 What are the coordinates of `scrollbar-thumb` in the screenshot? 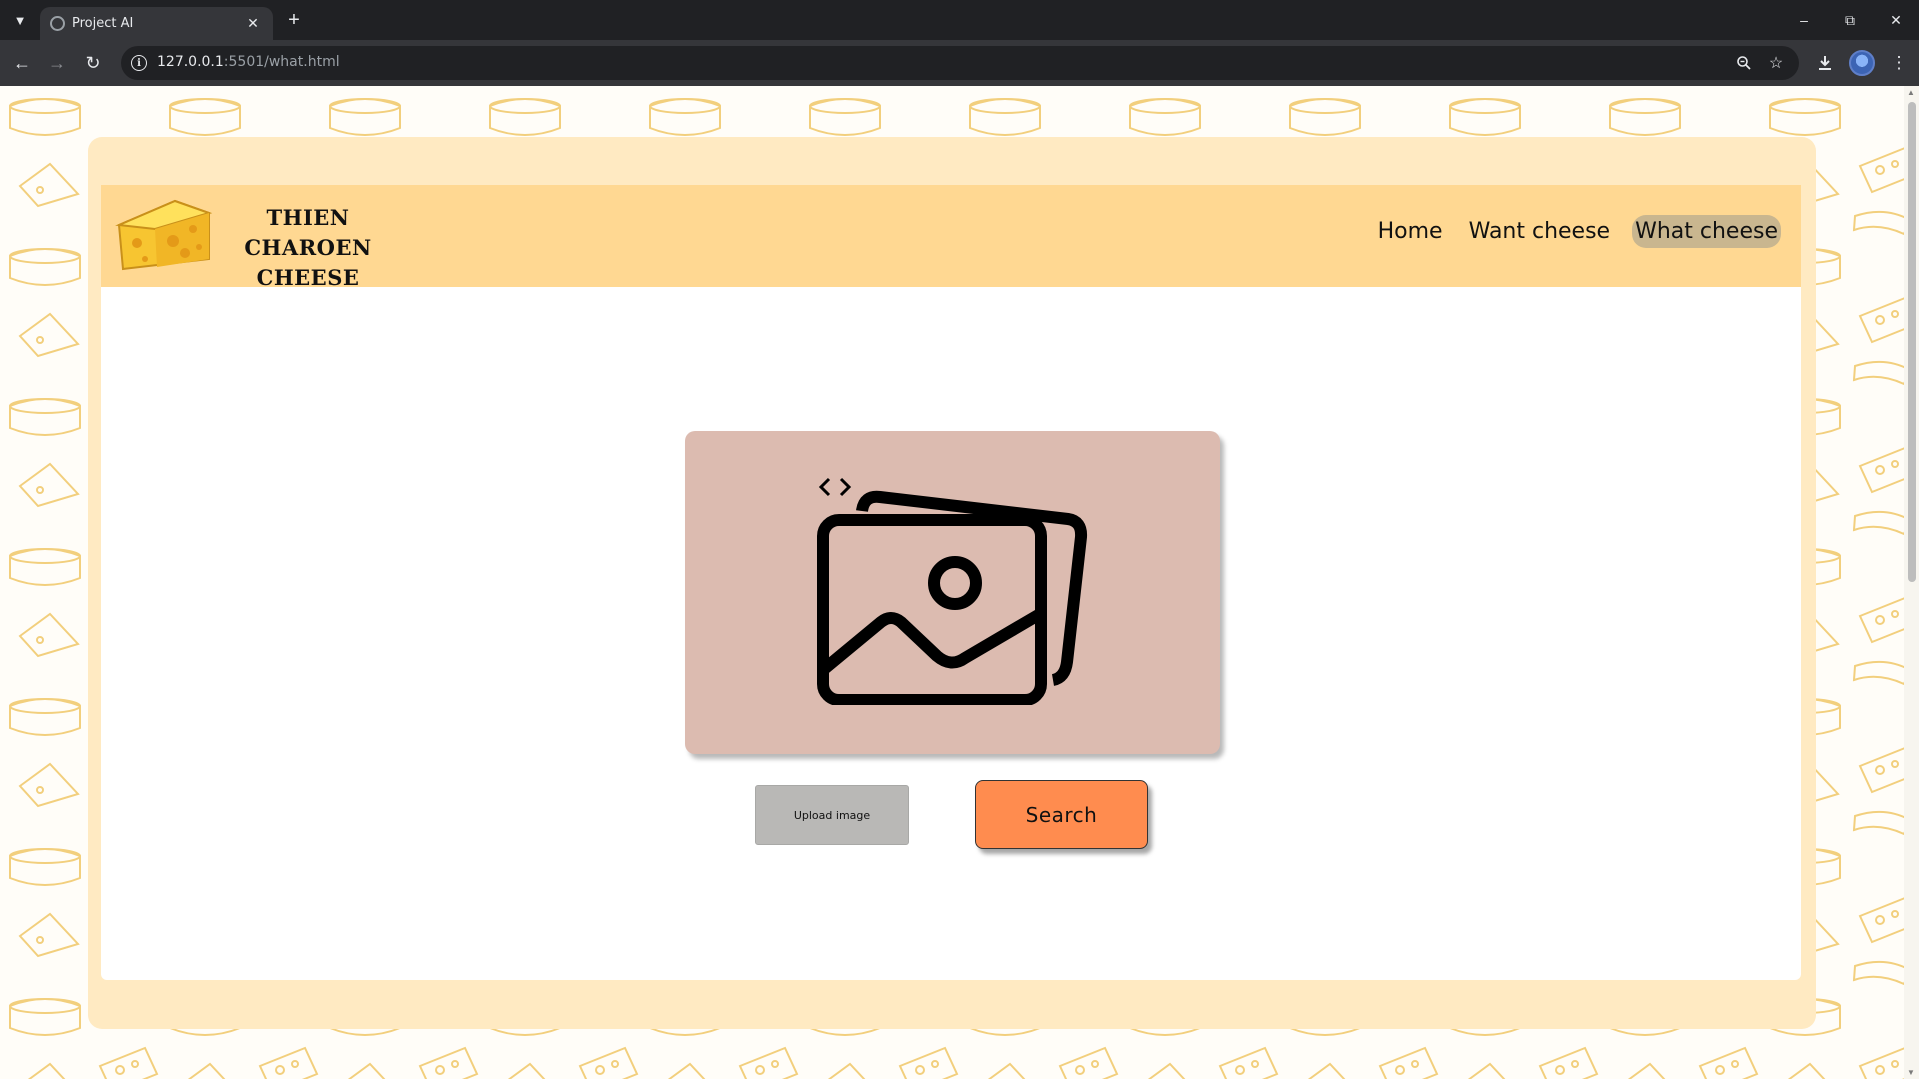 It's located at (1912, 342).